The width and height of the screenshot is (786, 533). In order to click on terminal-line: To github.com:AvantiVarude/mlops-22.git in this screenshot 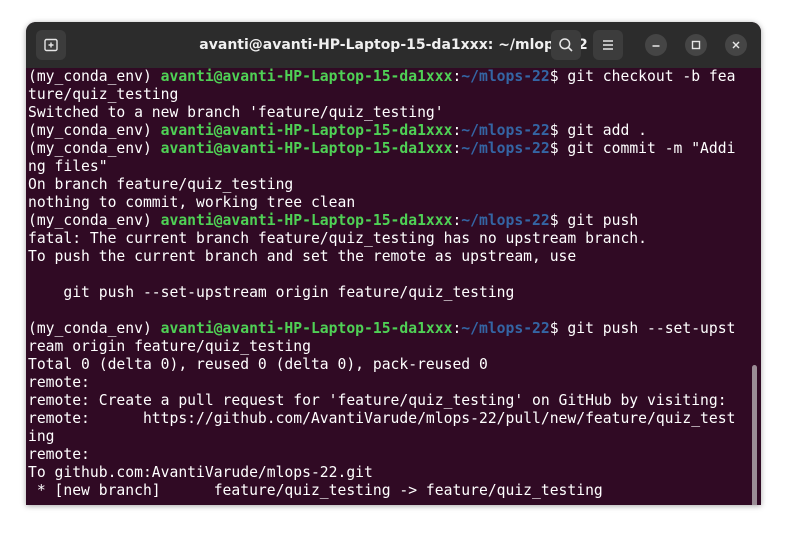, I will do `click(200, 472)`.